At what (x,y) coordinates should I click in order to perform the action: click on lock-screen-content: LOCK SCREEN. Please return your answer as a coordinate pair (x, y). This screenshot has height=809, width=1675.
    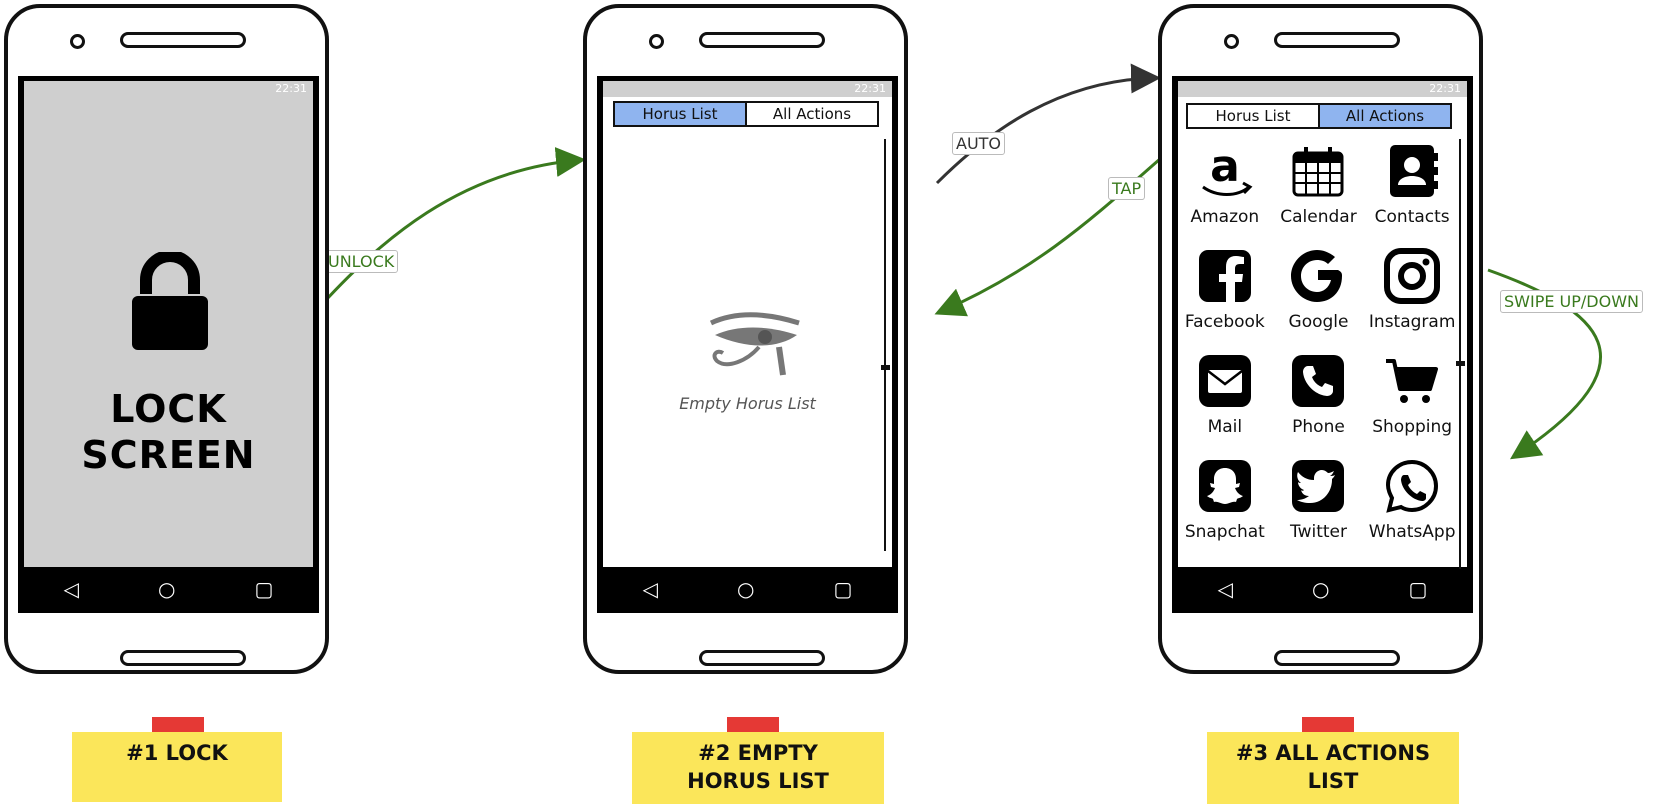
    Looking at the image, I should click on (168, 332).